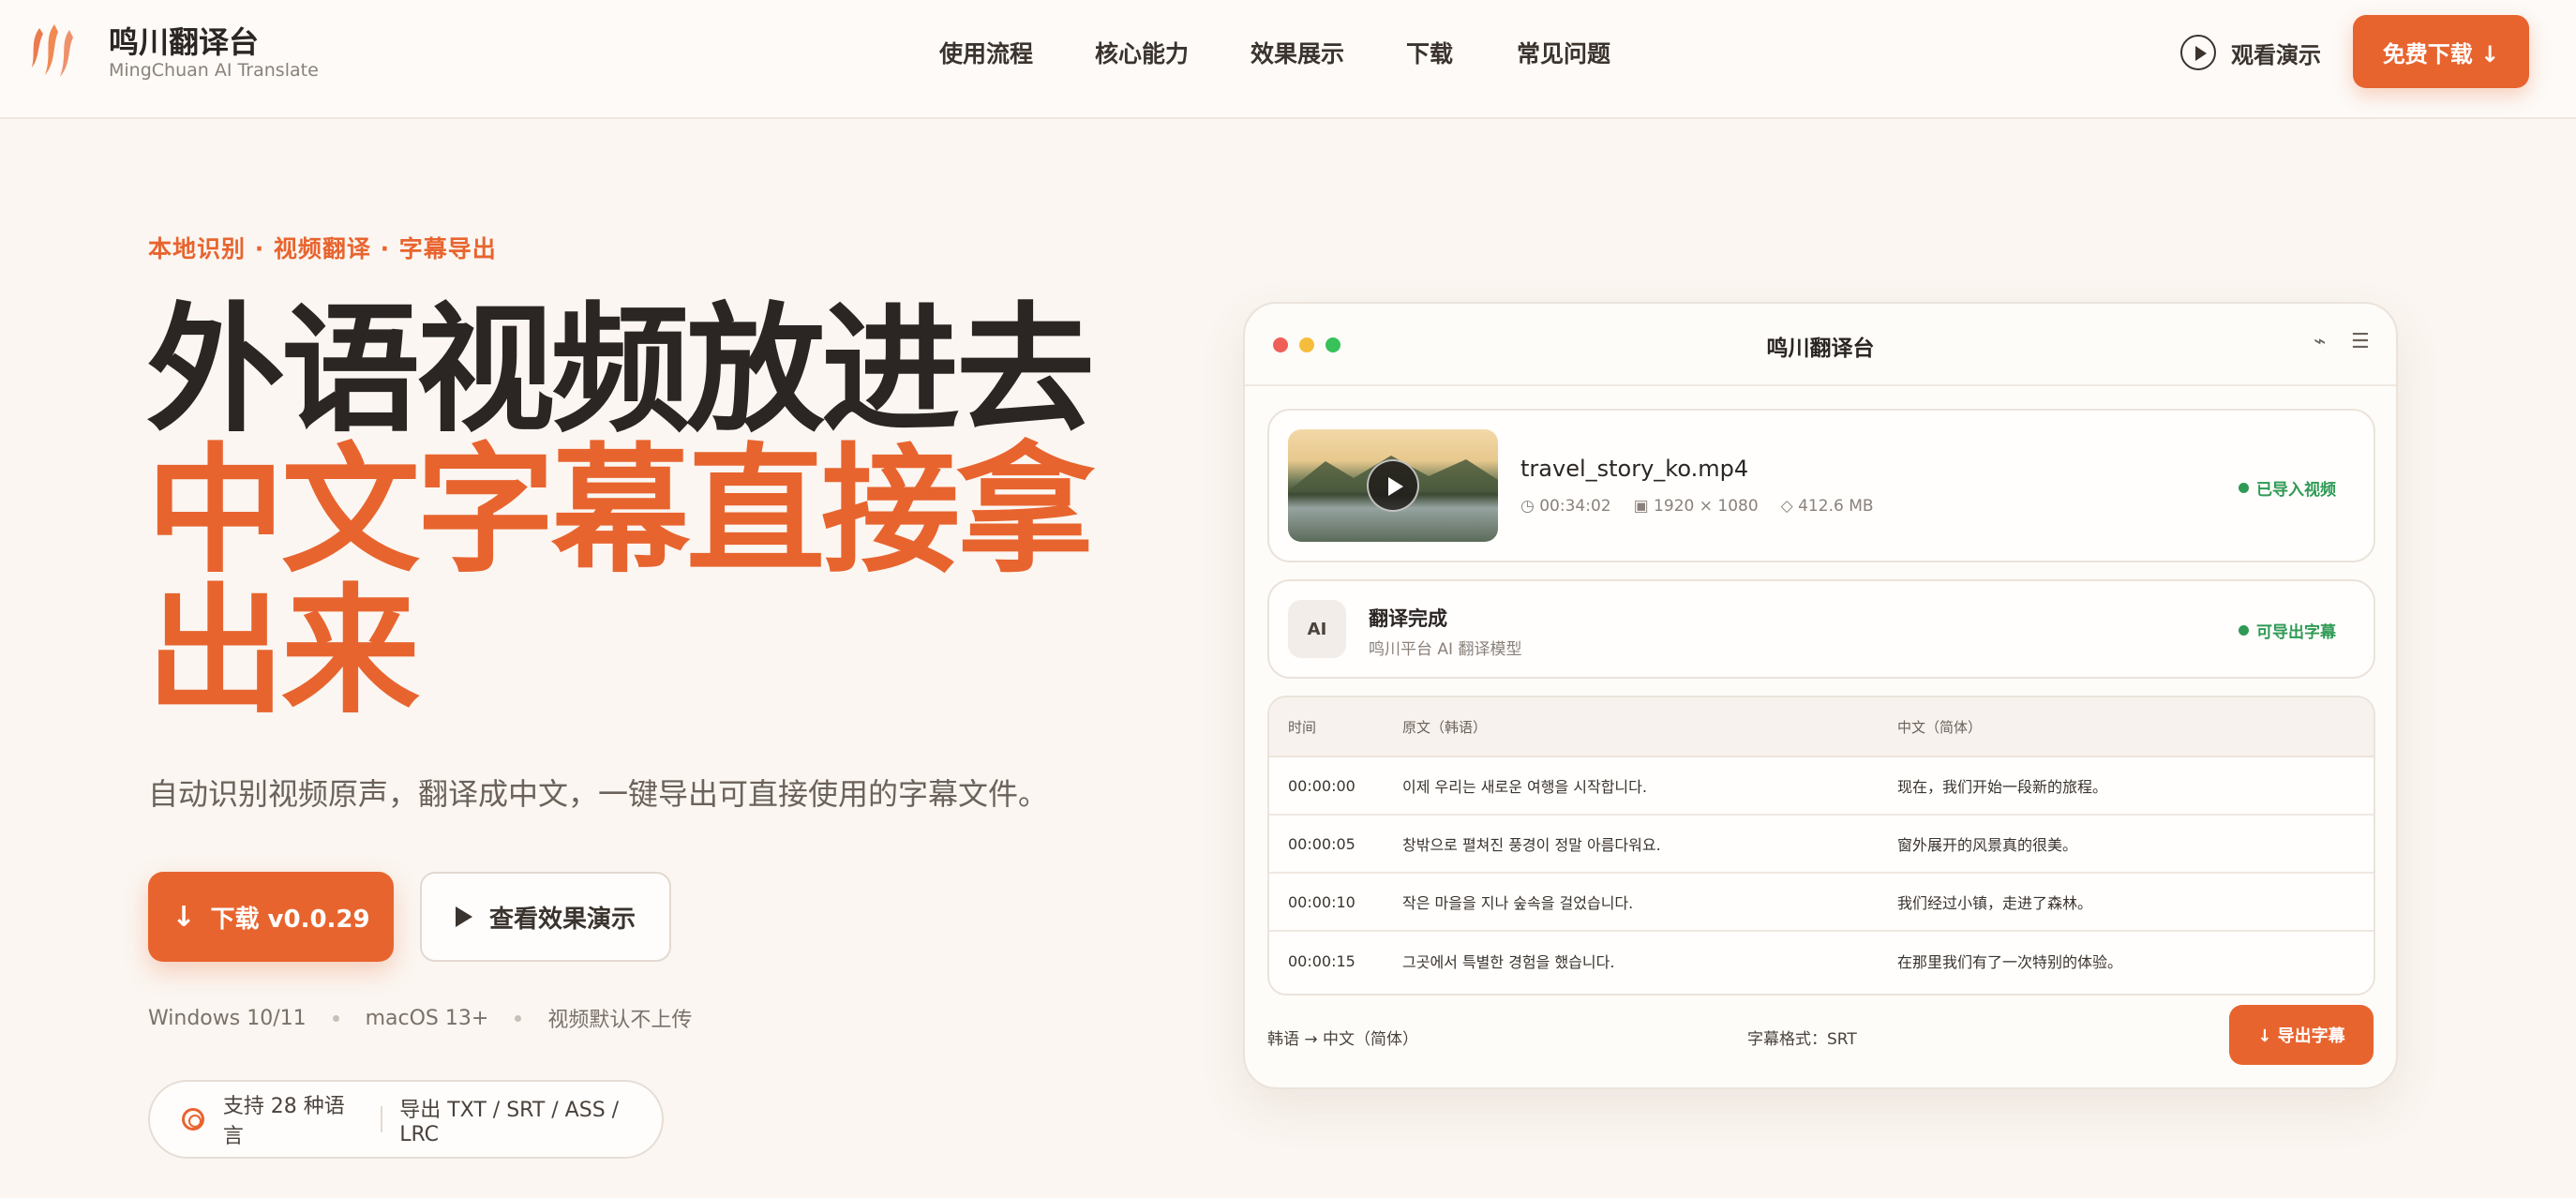  I want to click on export-subtitle-button: ↓ 导出字幕, so click(2301, 1035).